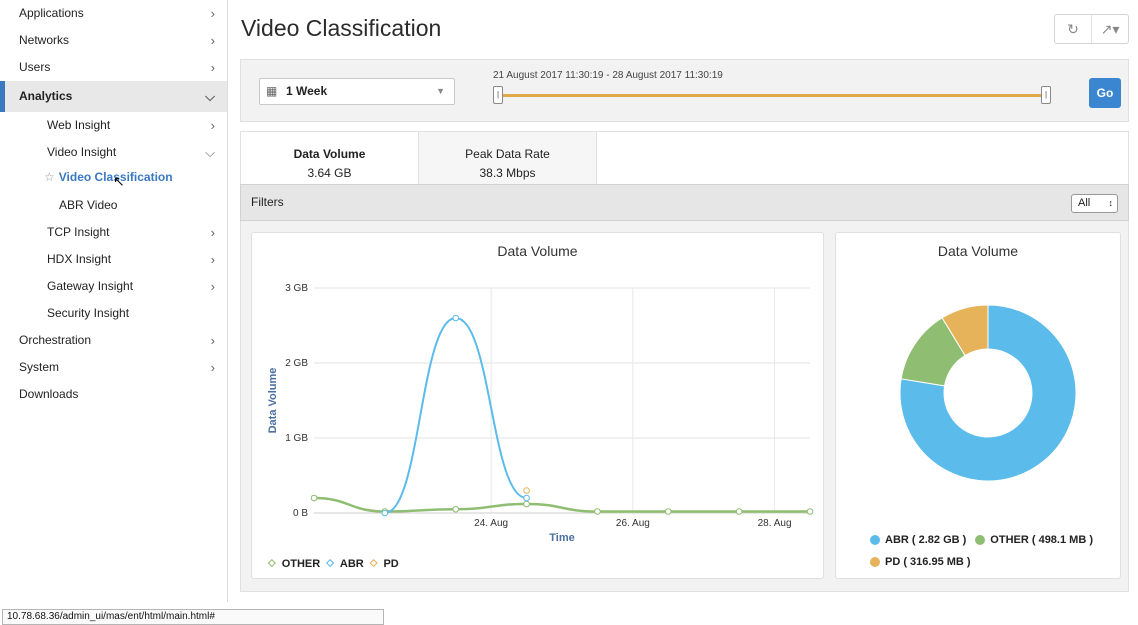 The height and width of the screenshot is (625, 1138). Describe the element at coordinates (113, 313) in the screenshot. I see `sidebar-item-security-insight: Security Insight` at that location.